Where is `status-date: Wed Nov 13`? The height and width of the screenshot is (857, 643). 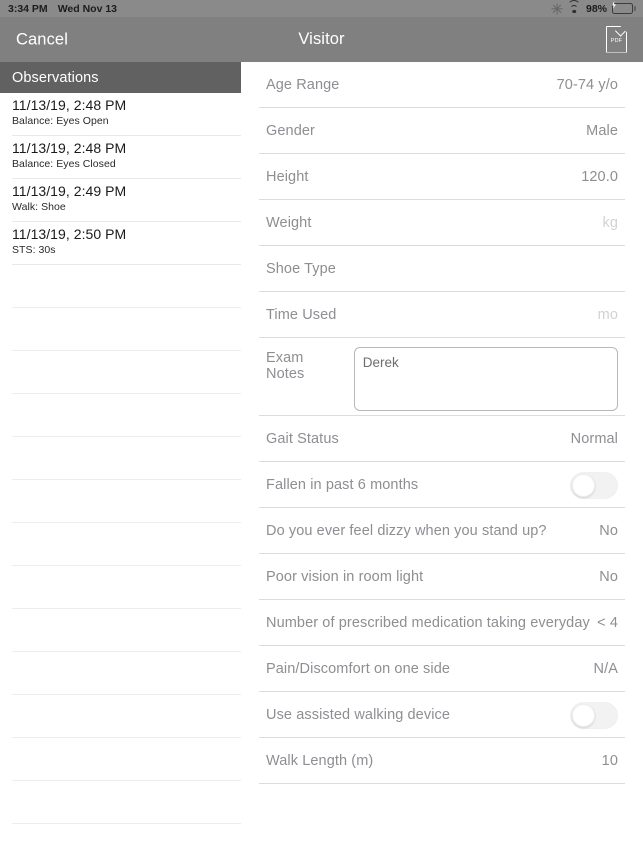 status-date: Wed Nov 13 is located at coordinates (87, 8).